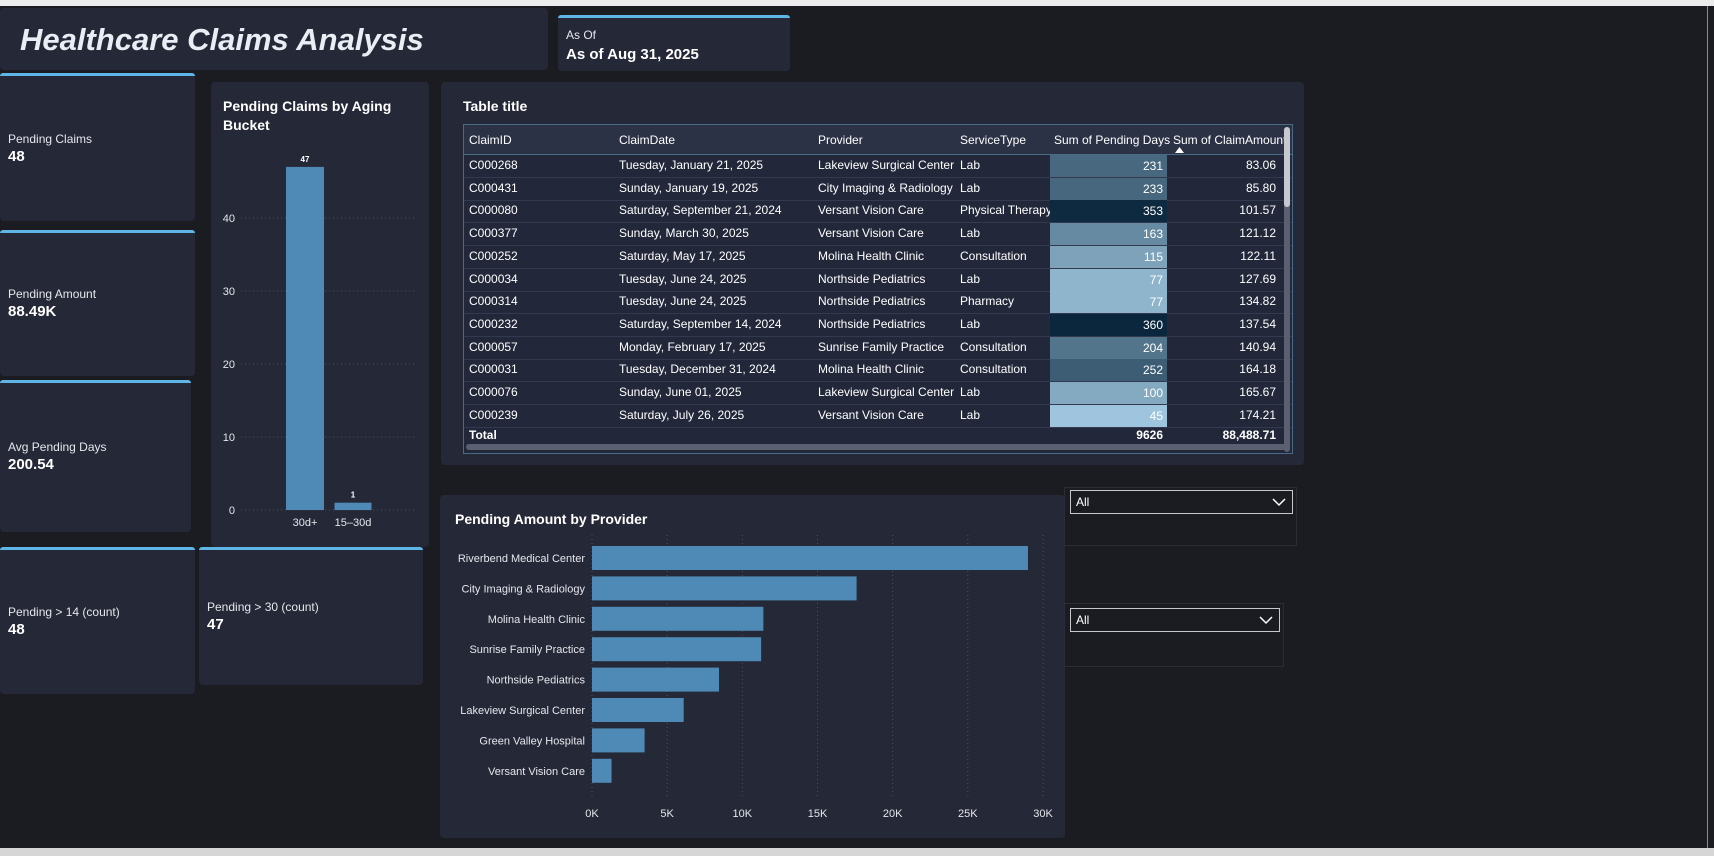  Describe the element at coordinates (50, 139) in the screenshot. I see `kpi-label: Pending Claims` at that location.